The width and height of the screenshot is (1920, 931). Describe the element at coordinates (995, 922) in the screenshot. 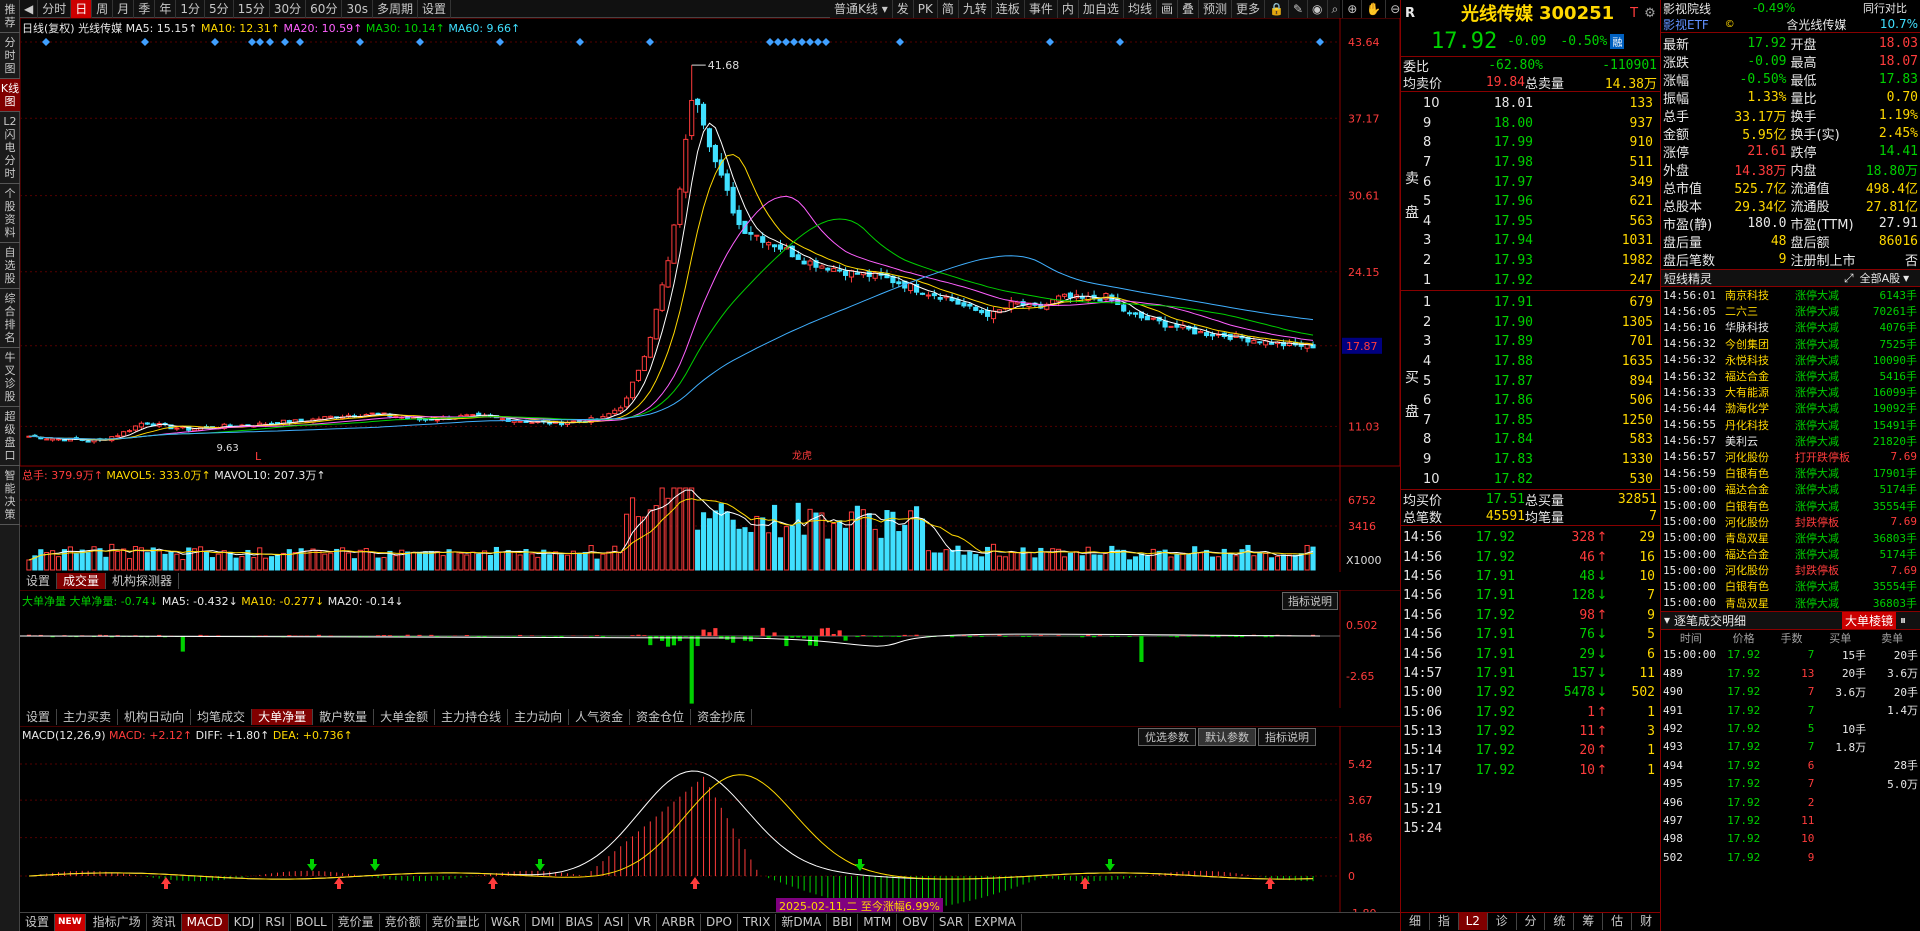

I see `bottom-tab-24: EXPMA` at that location.